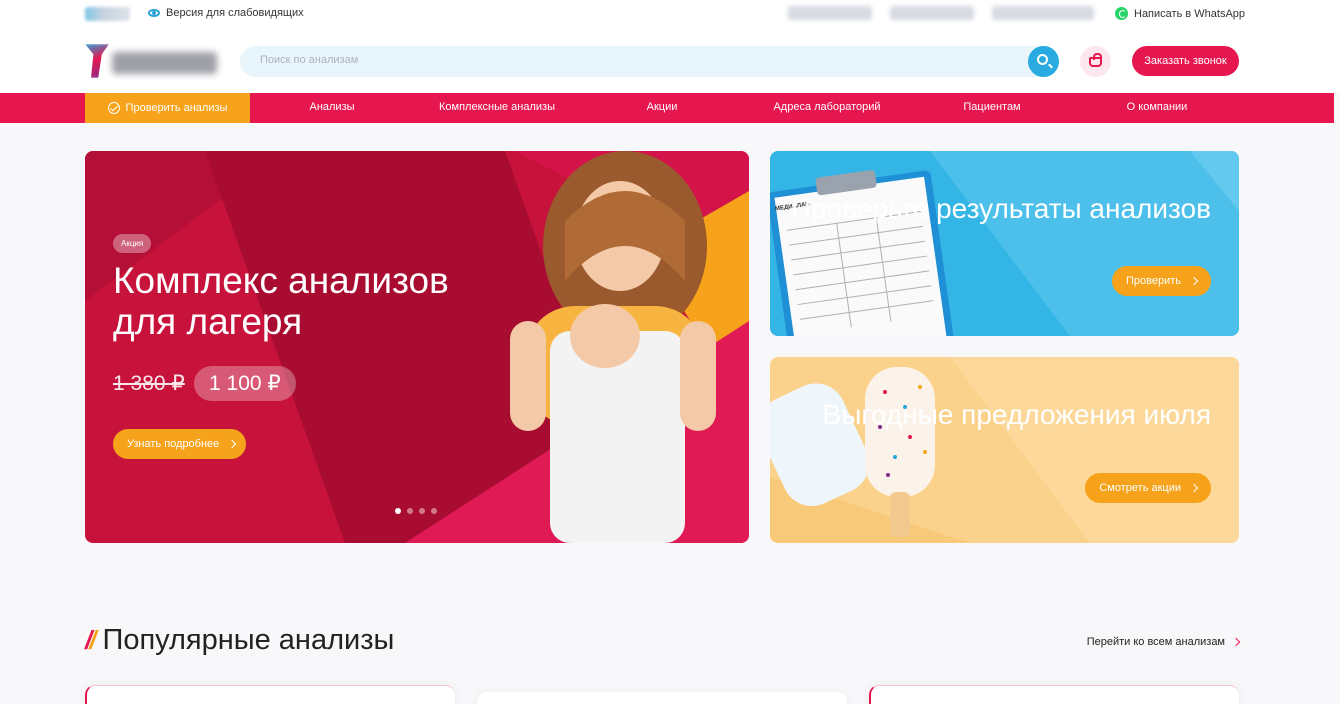  I want to click on search-icon, so click(1042, 59).